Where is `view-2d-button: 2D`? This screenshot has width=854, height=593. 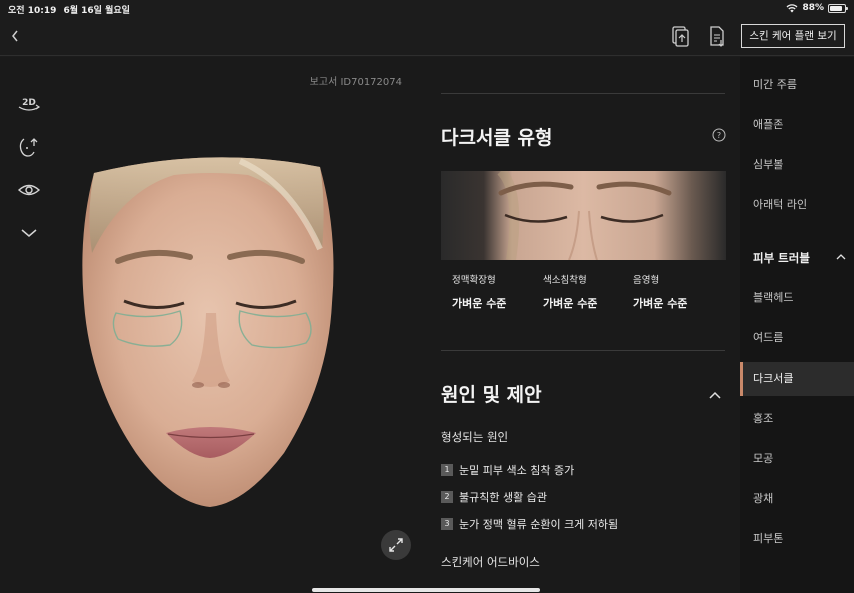
view-2d-button: 2D is located at coordinates (29, 104).